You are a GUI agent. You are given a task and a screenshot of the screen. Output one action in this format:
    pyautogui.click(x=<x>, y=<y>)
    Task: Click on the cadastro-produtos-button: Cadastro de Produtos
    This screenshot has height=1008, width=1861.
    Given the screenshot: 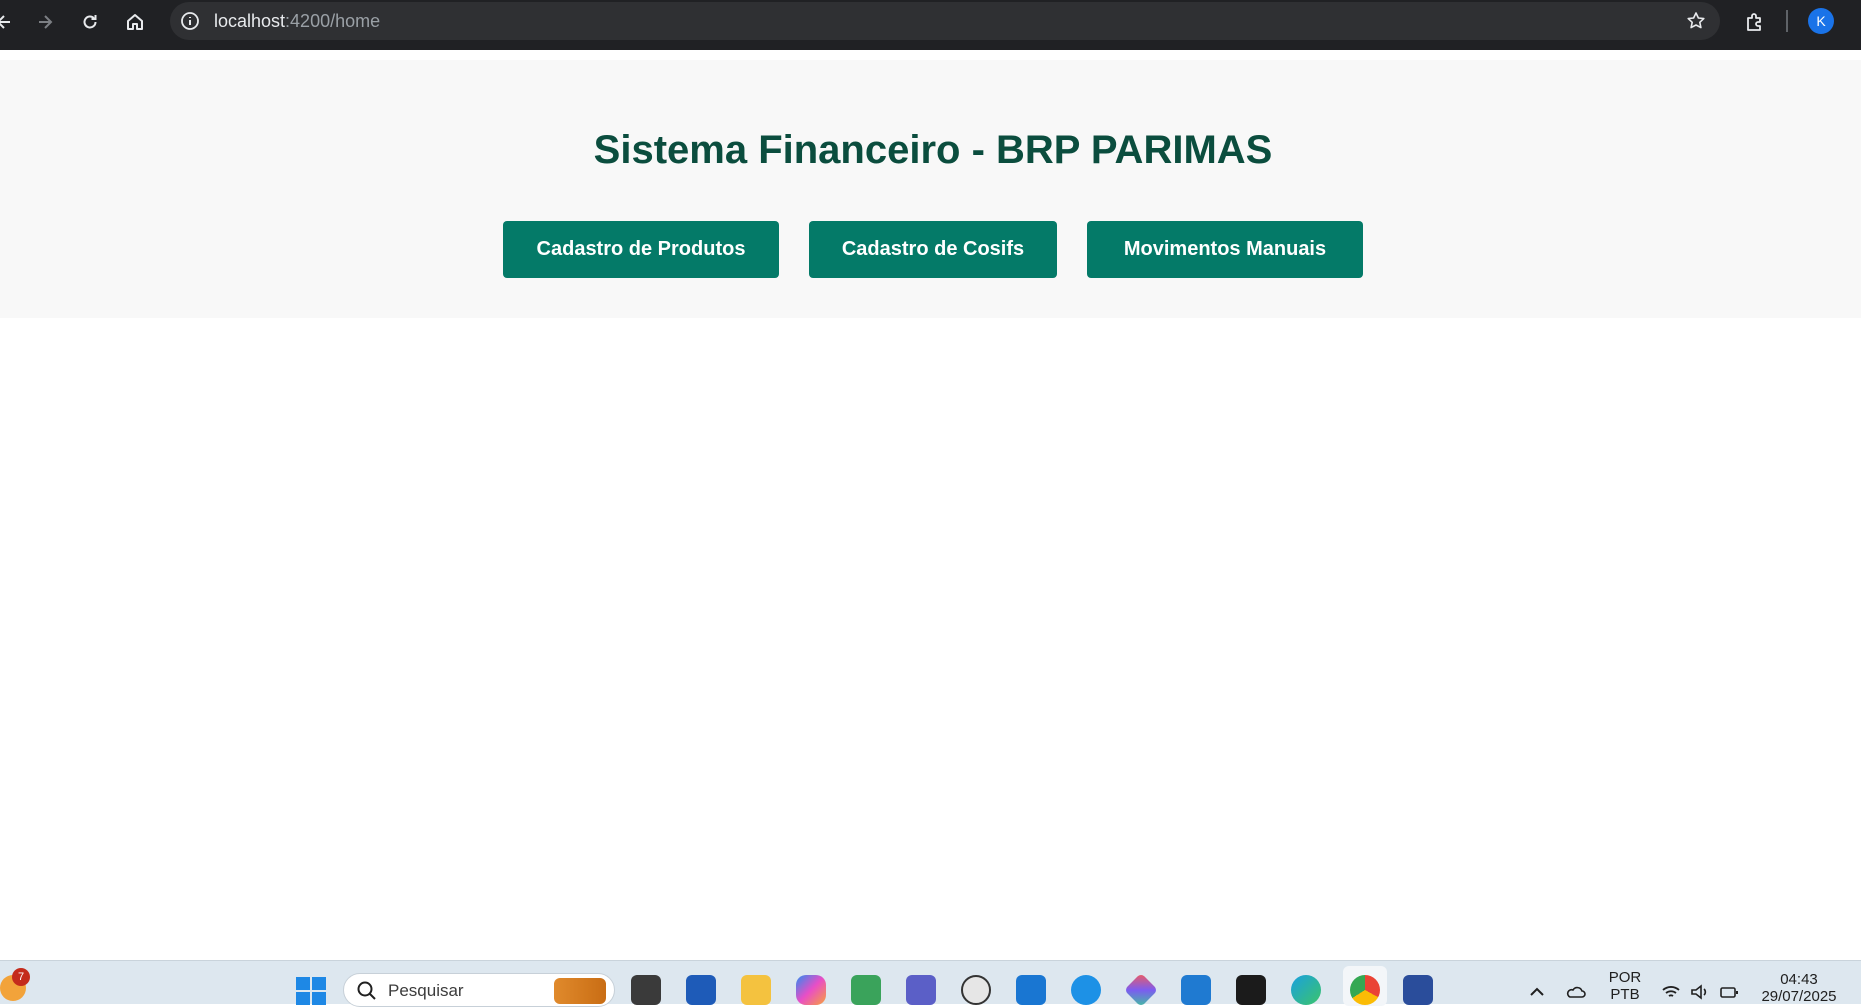 What is the action you would take?
    pyautogui.click(x=641, y=249)
    